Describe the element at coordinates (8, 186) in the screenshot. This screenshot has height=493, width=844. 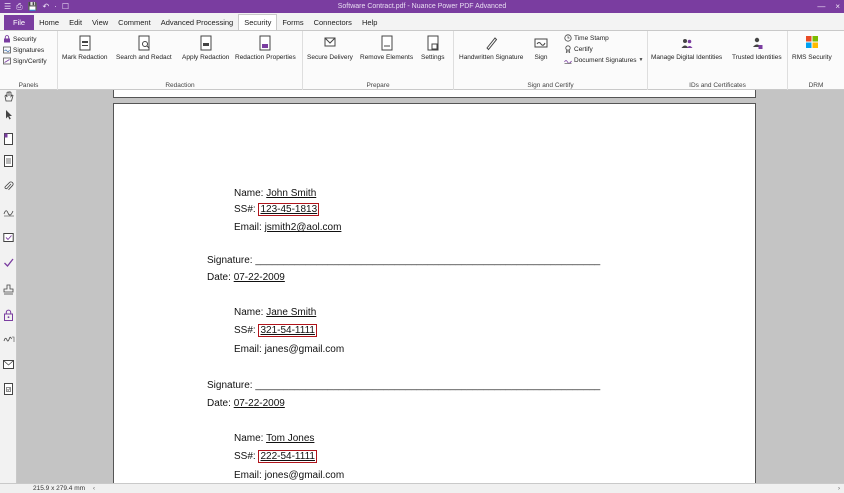
I see `attachment-icon` at that location.